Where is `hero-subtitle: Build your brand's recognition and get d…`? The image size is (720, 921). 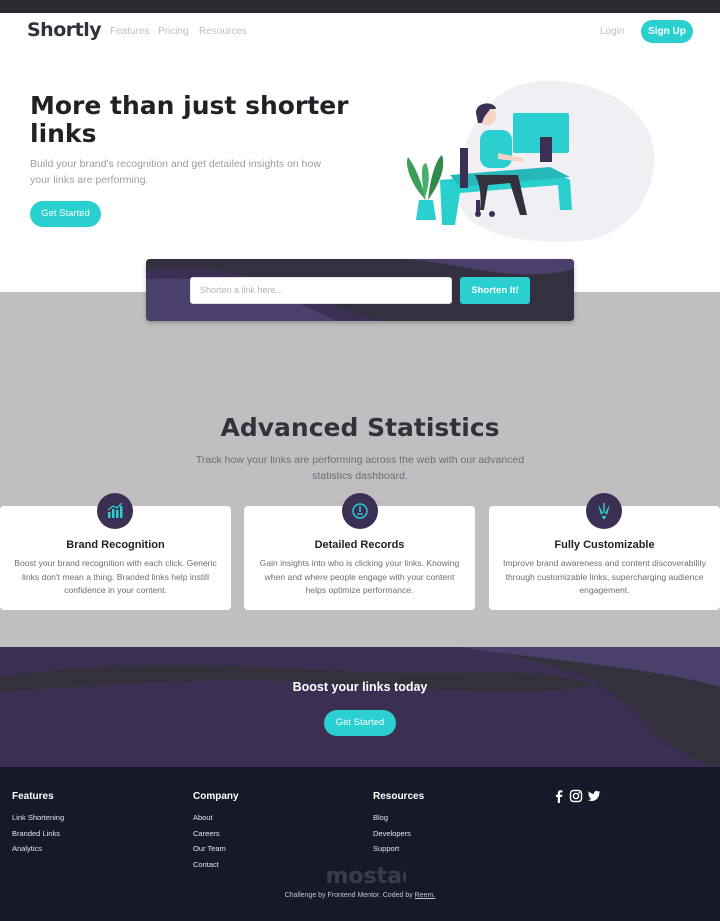 hero-subtitle: Build your brand's recognition and get d… is located at coordinates (175, 172).